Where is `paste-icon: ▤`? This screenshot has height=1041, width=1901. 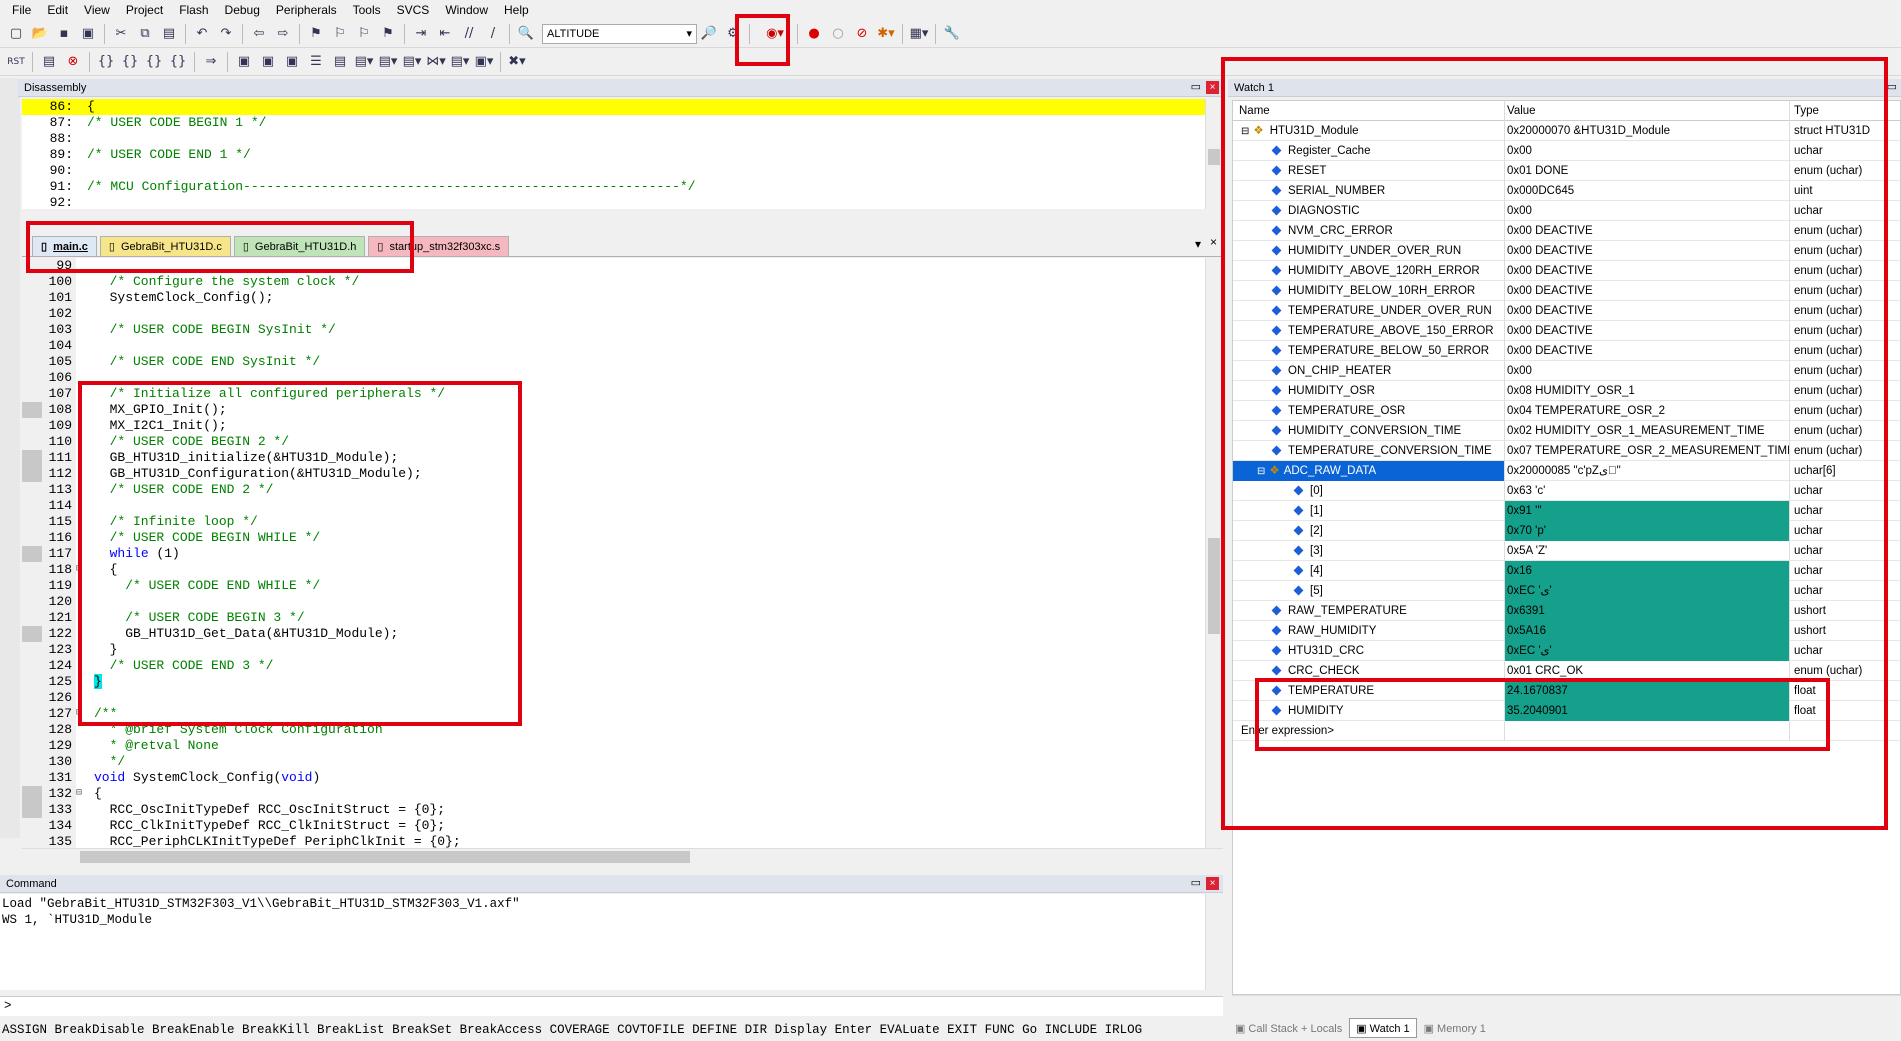 paste-icon: ▤ is located at coordinates (169, 34).